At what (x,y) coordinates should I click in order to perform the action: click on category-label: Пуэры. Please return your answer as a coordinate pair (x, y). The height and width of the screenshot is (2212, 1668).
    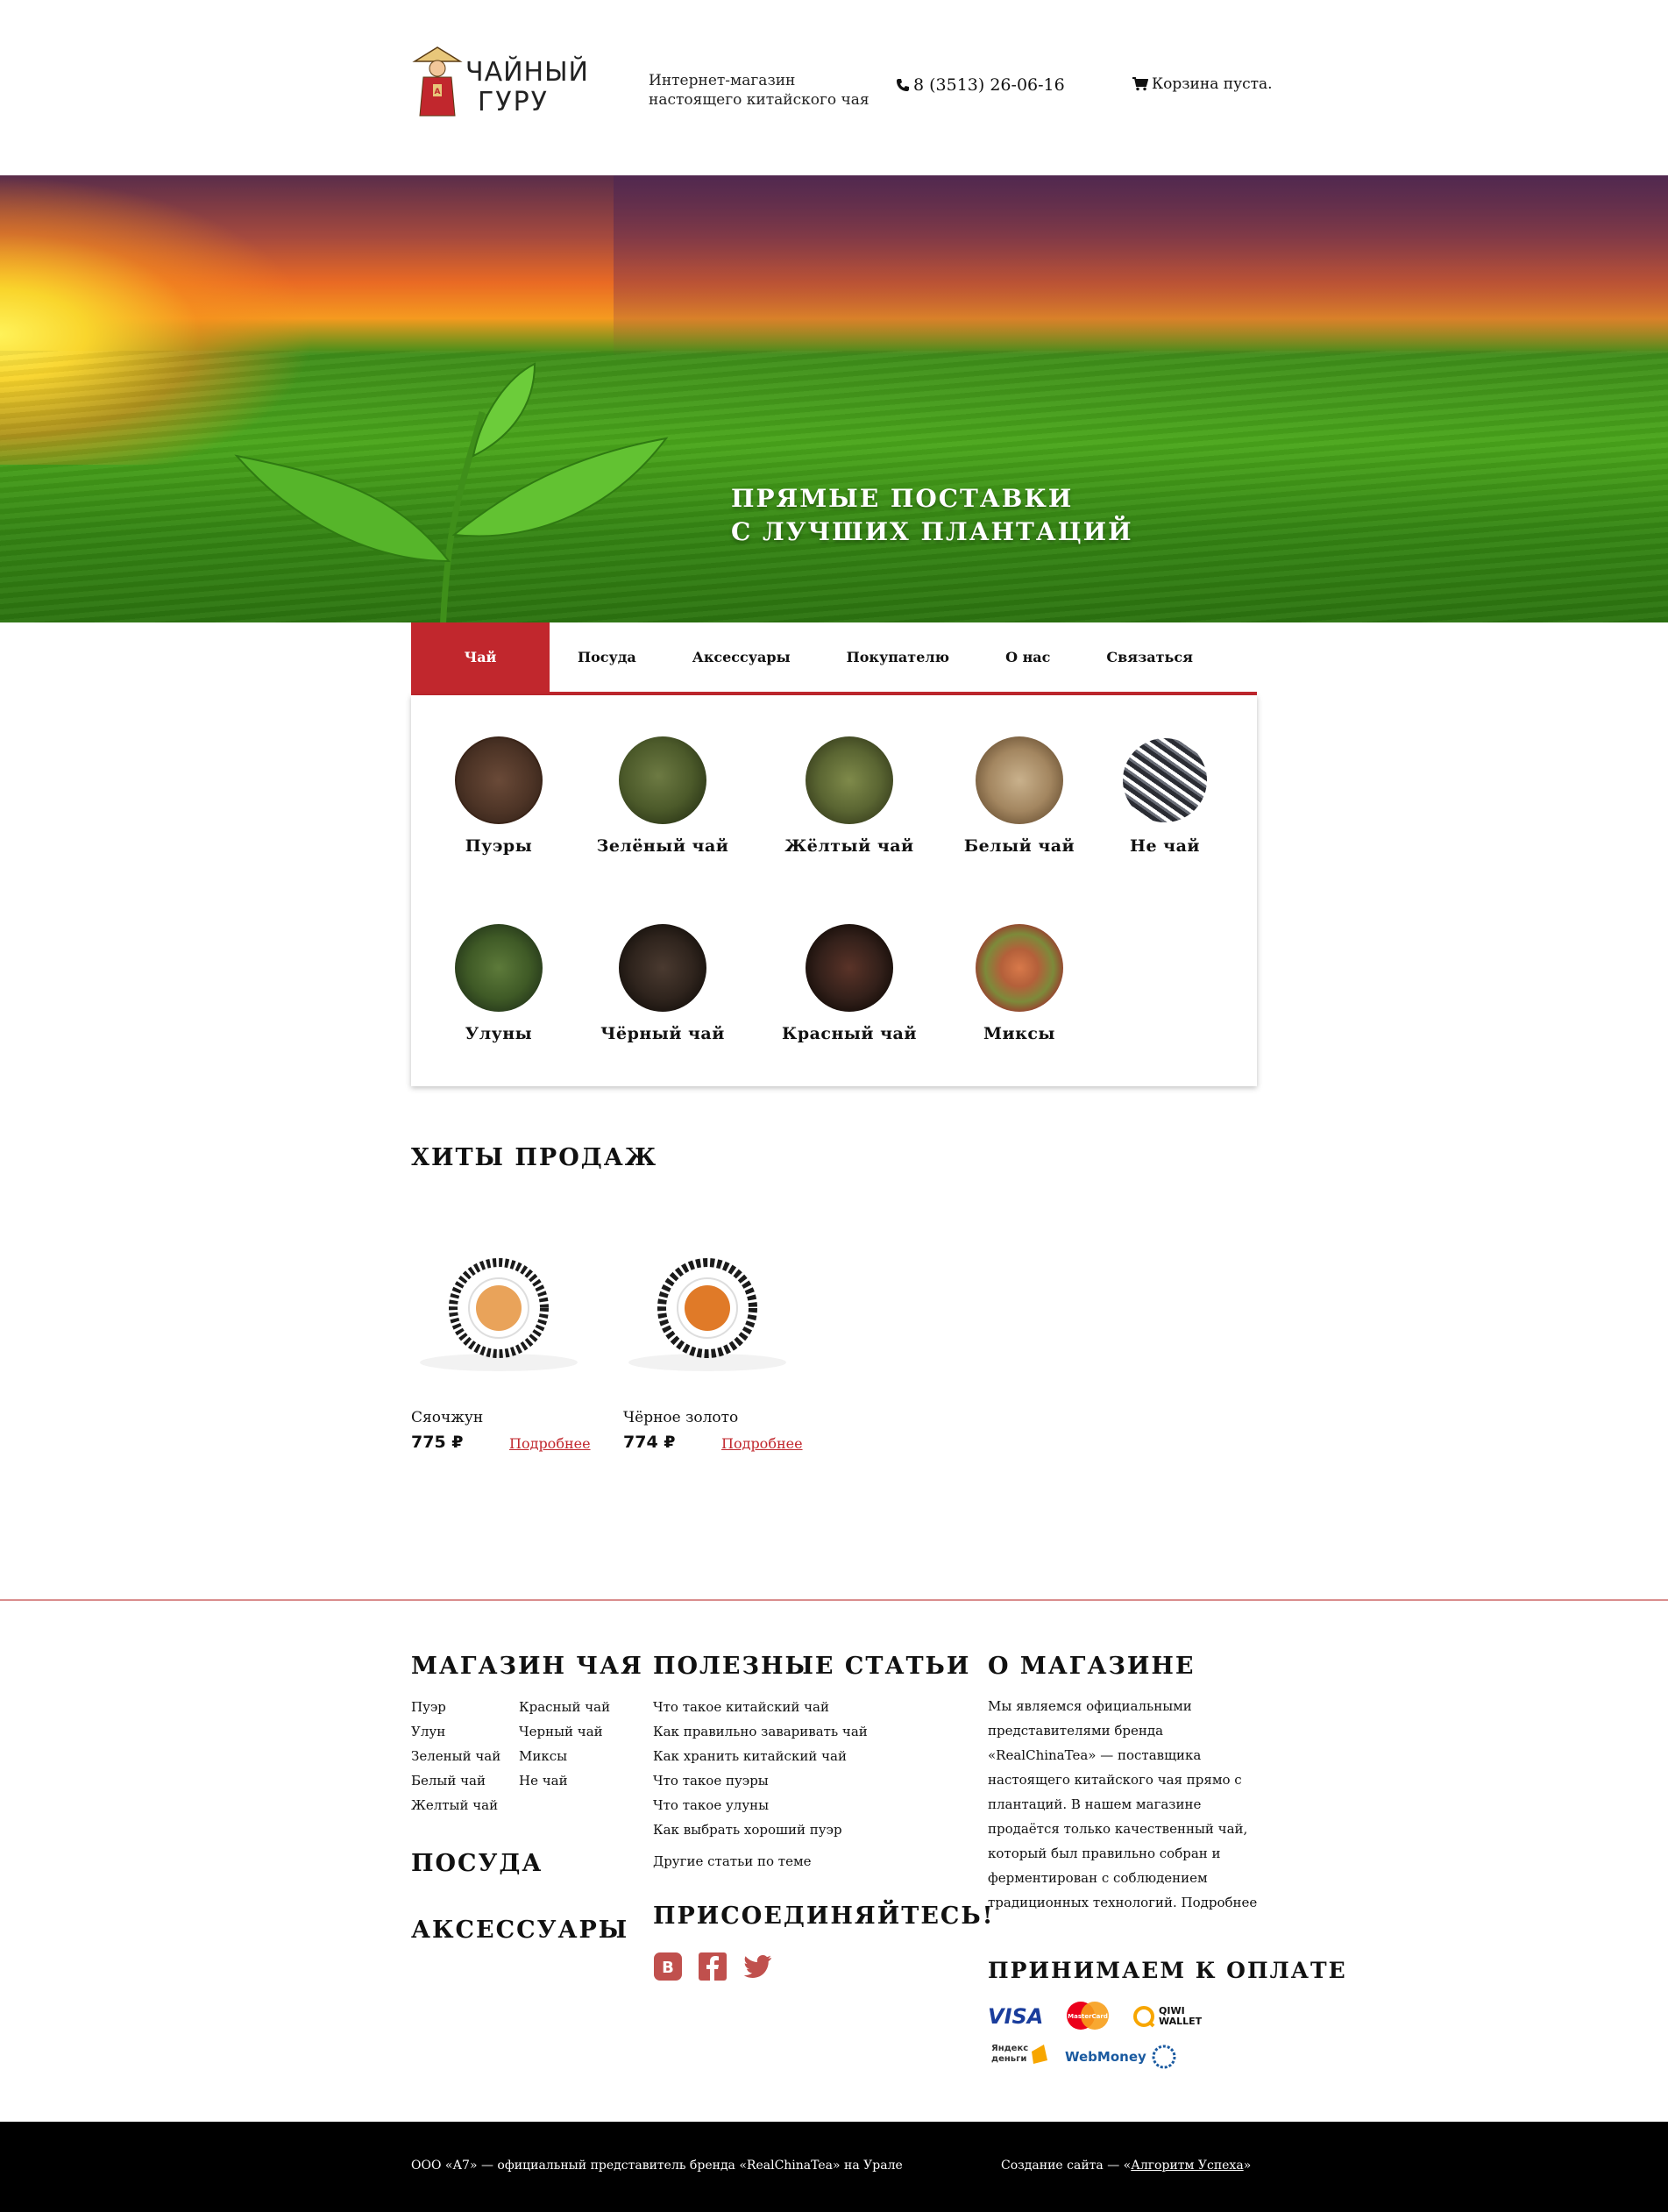
    Looking at the image, I should click on (499, 846).